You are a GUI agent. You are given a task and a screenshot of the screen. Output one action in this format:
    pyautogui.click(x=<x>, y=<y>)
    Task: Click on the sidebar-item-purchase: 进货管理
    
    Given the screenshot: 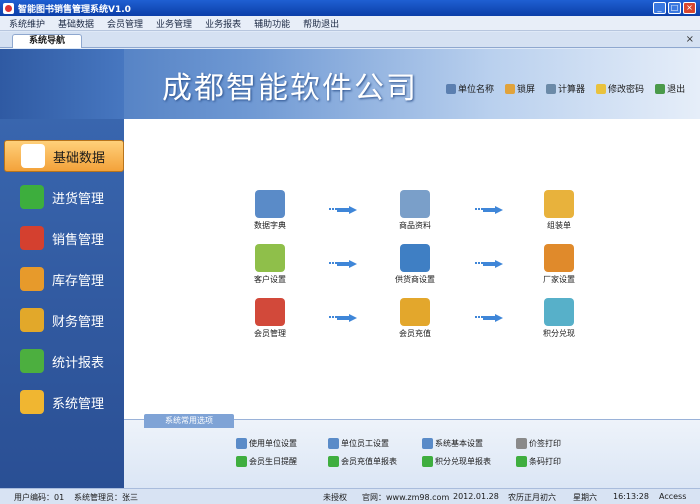 What is the action you would take?
    pyautogui.click(x=64, y=197)
    